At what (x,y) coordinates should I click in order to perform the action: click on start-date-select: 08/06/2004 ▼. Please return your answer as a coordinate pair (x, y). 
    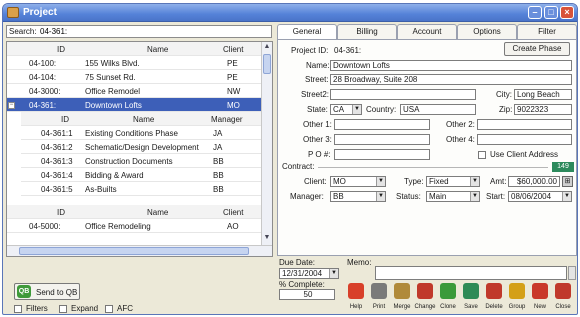
    Looking at the image, I should click on (540, 196).